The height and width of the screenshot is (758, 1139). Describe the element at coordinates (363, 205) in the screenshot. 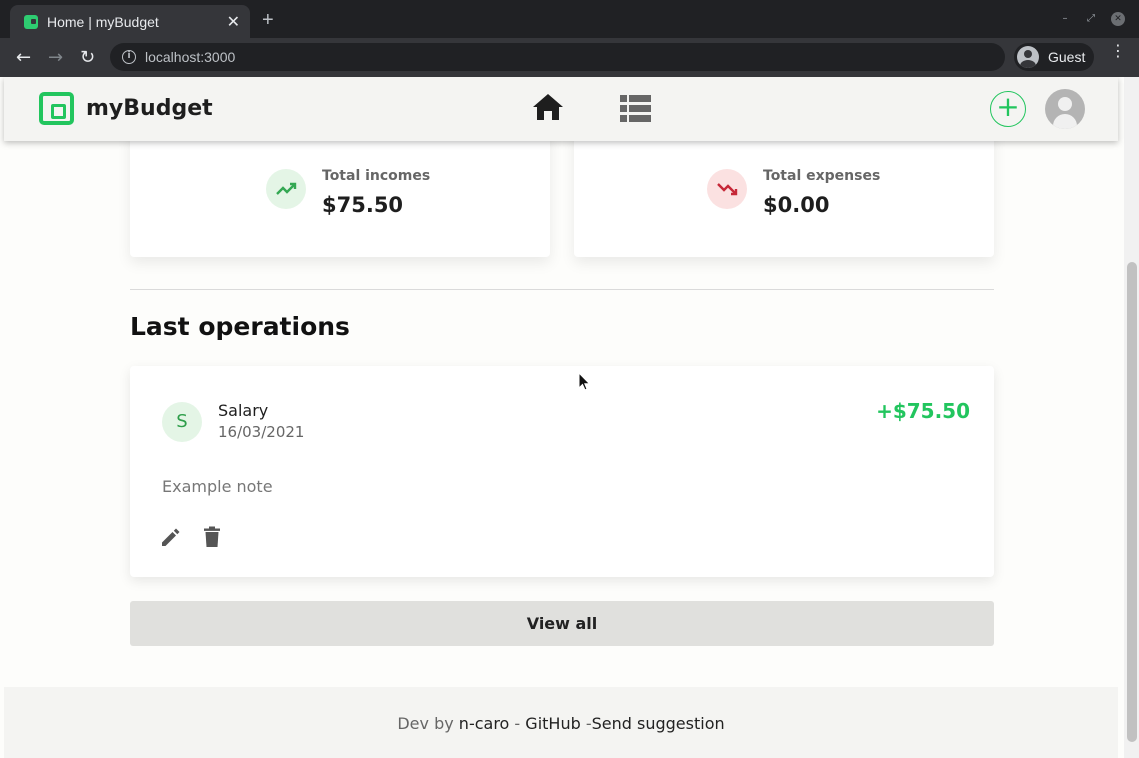

I see `total-incomes-value: $75.50` at that location.